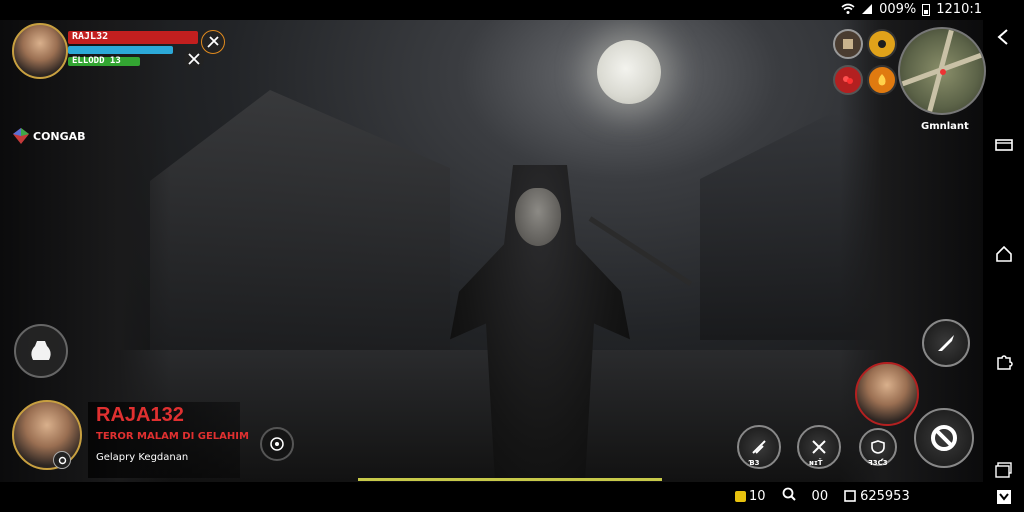 The width and height of the screenshot is (1024, 512). What do you see at coordinates (848, 44) in the screenshot?
I see `map-scroll-icon` at bounding box center [848, 44].